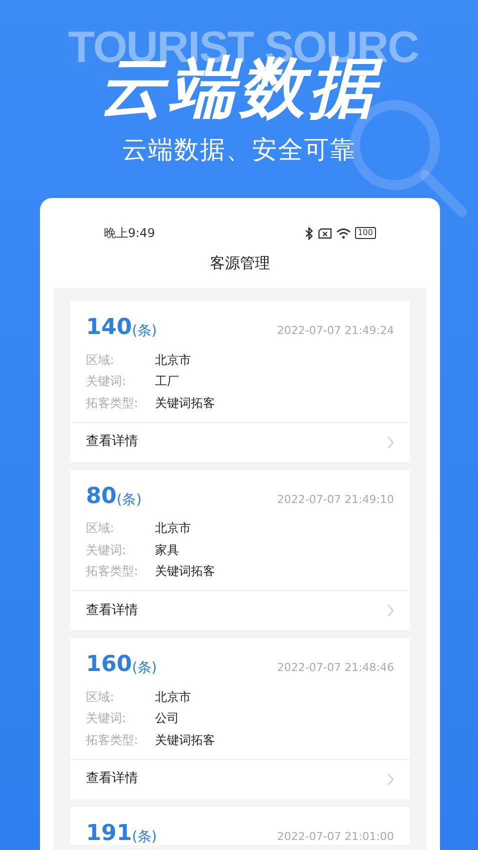 This screenshot has height=850, width=478. What do you see at coordinates (109, 328) in the screenshot?
I see `record-count: 140` at bounding box center [109, 328].